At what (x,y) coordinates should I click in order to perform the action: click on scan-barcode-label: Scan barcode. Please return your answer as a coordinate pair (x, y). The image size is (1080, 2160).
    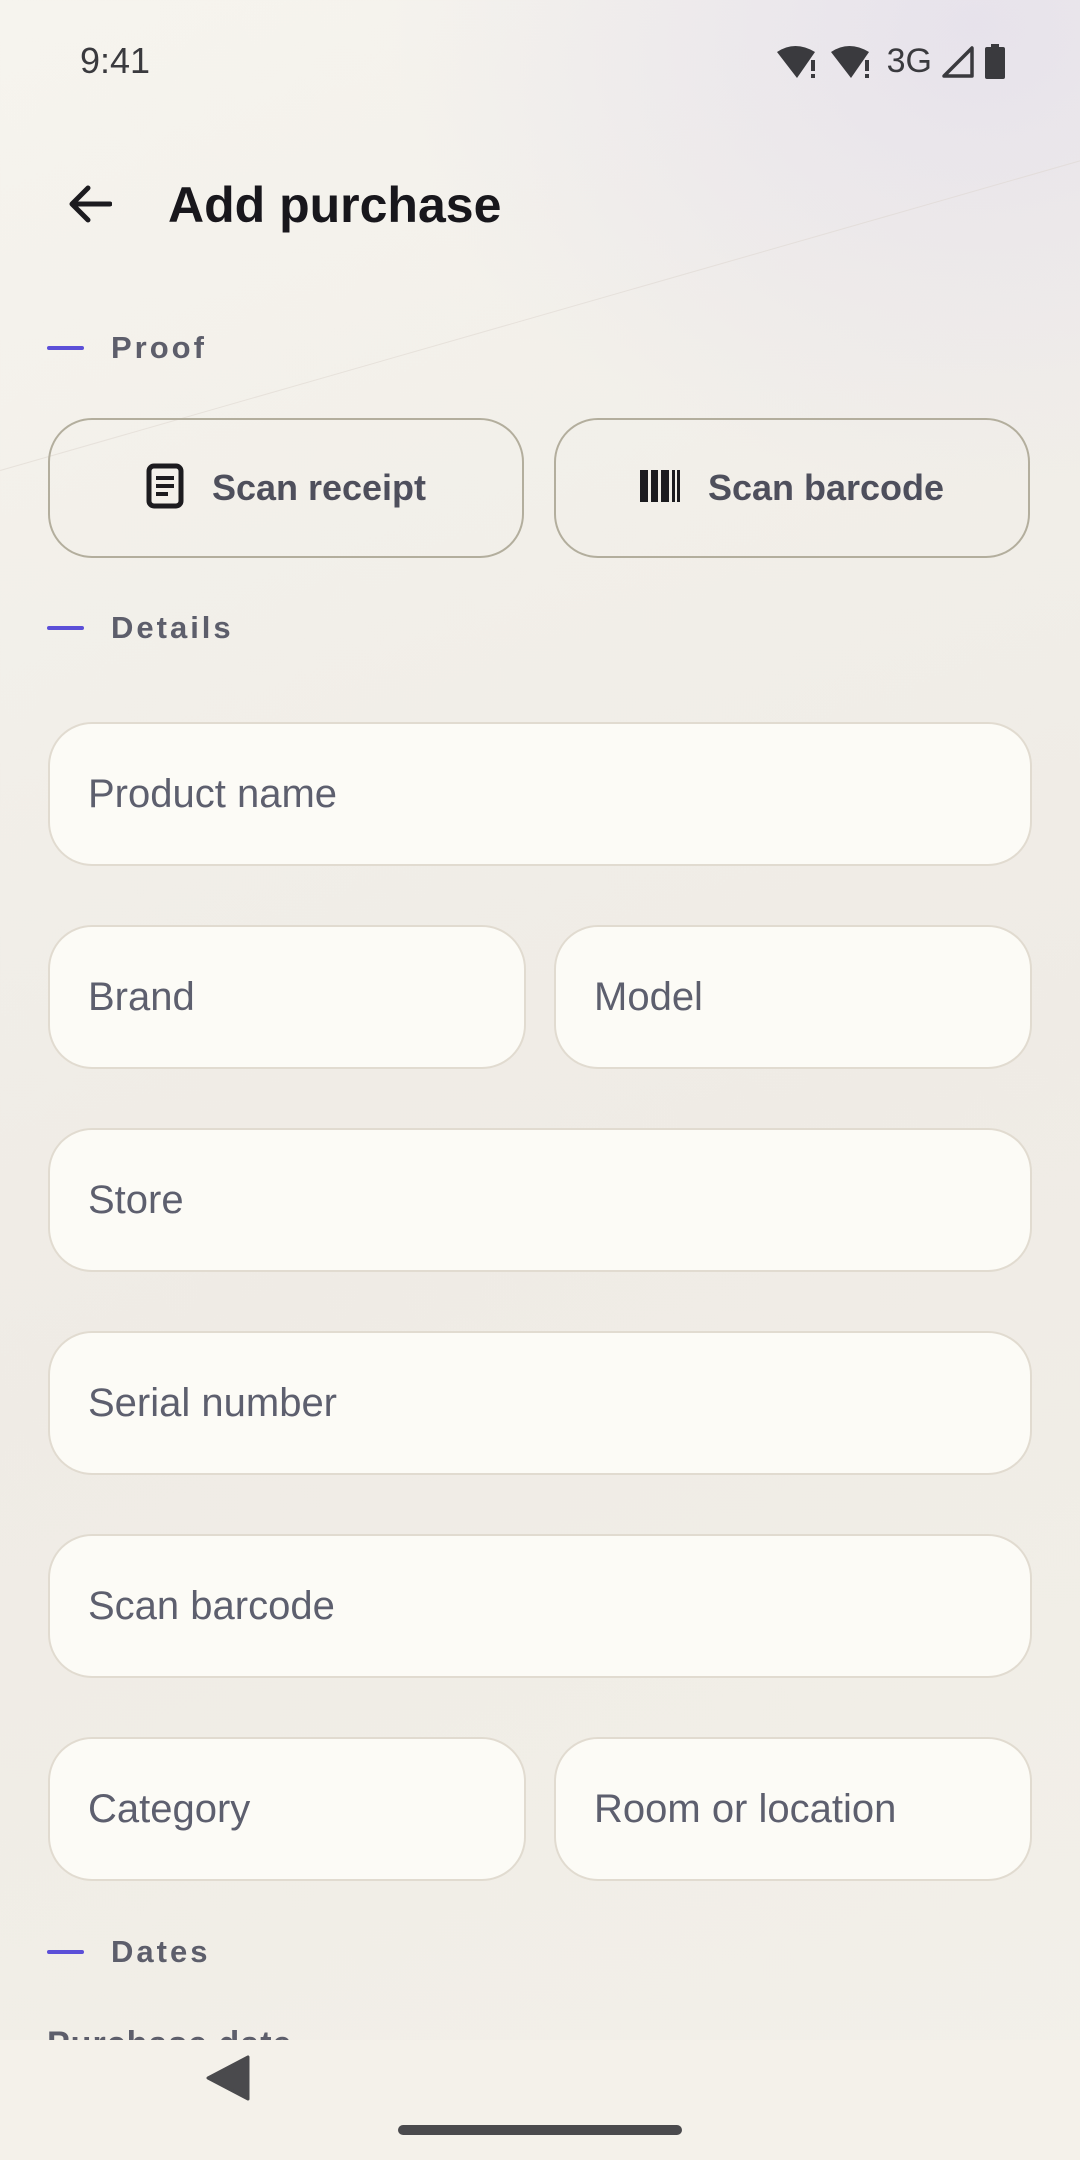
    Looking at the image, I should click on (826, 487).